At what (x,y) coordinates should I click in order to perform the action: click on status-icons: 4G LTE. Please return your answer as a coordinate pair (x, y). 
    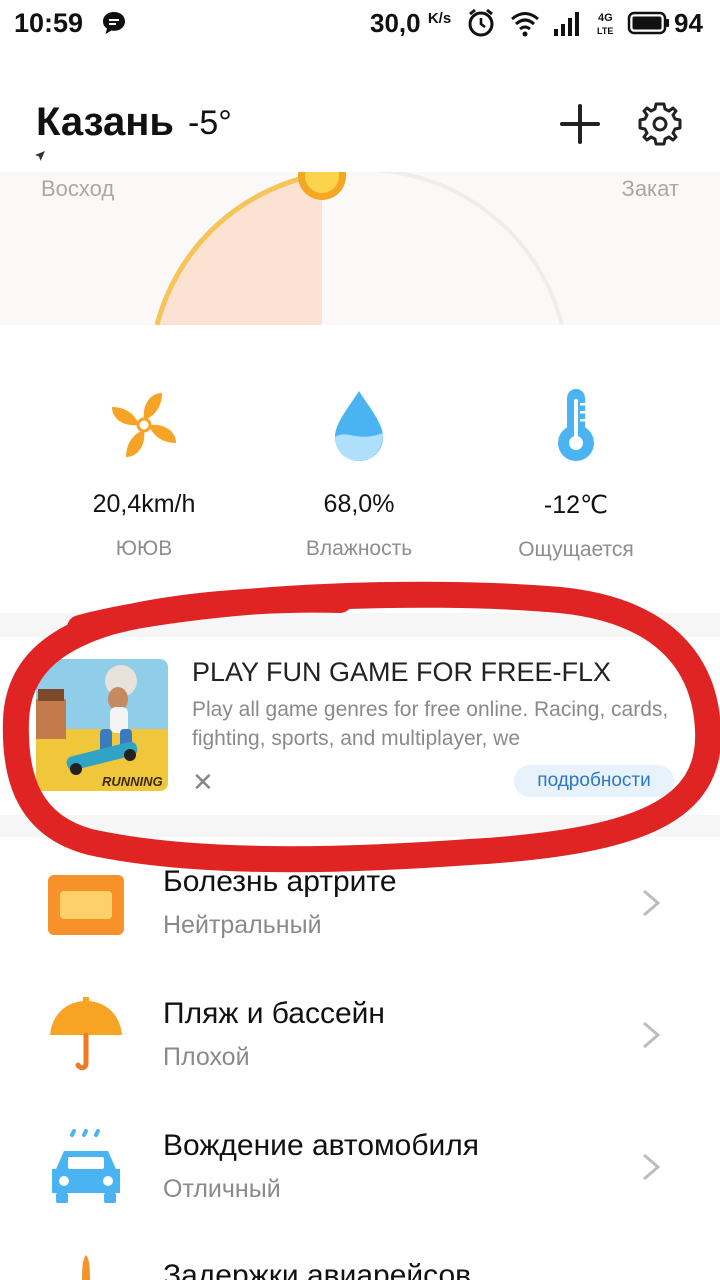
    Looking at the image, I should click on (568, 22).